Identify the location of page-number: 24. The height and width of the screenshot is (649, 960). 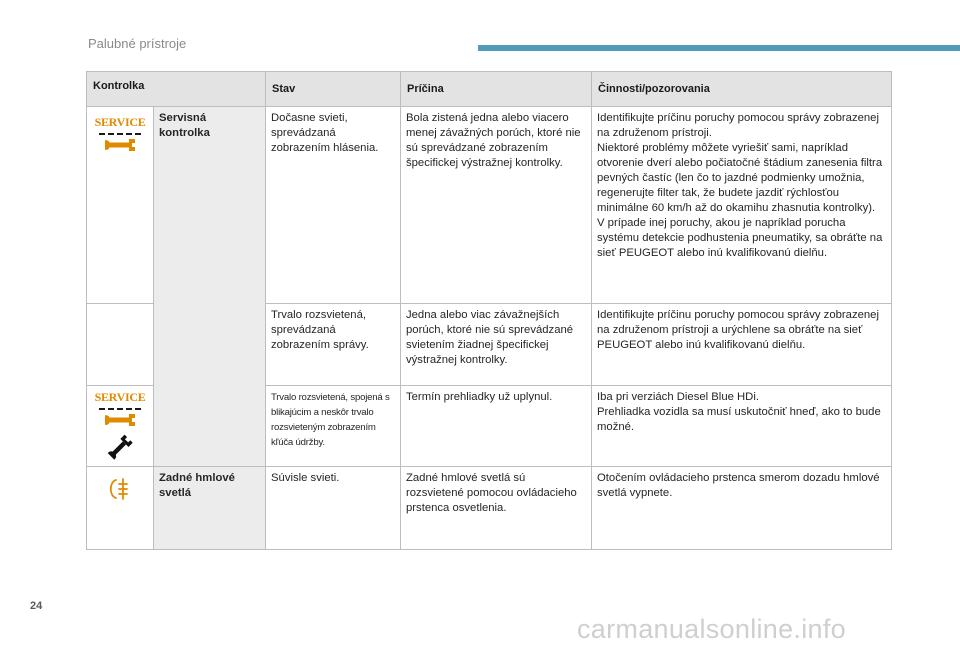
(36, 606).